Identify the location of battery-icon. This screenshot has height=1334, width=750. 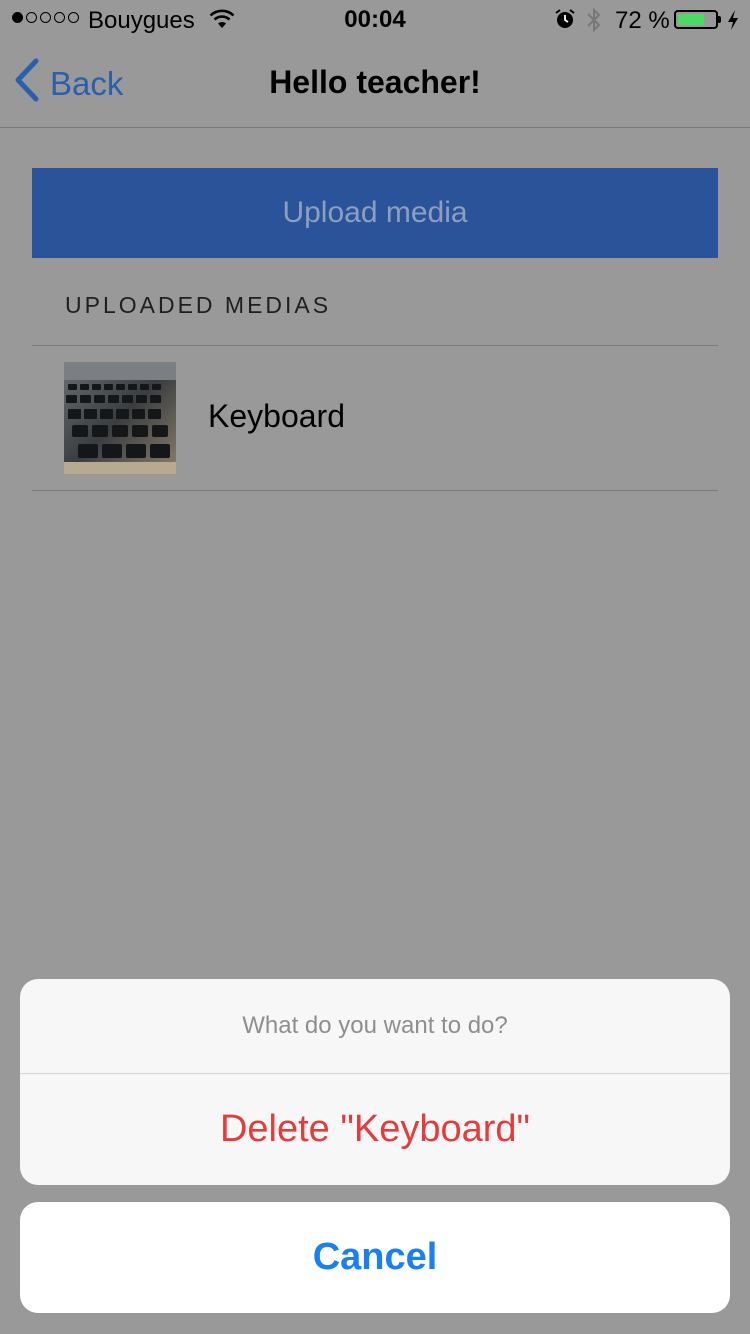
(696, 19).